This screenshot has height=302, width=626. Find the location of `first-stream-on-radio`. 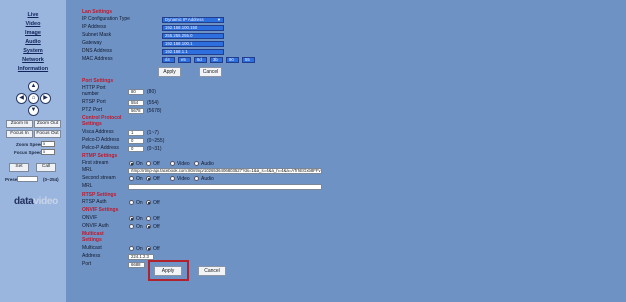

first-stream-on-radio is located at coordinates (131, 163).